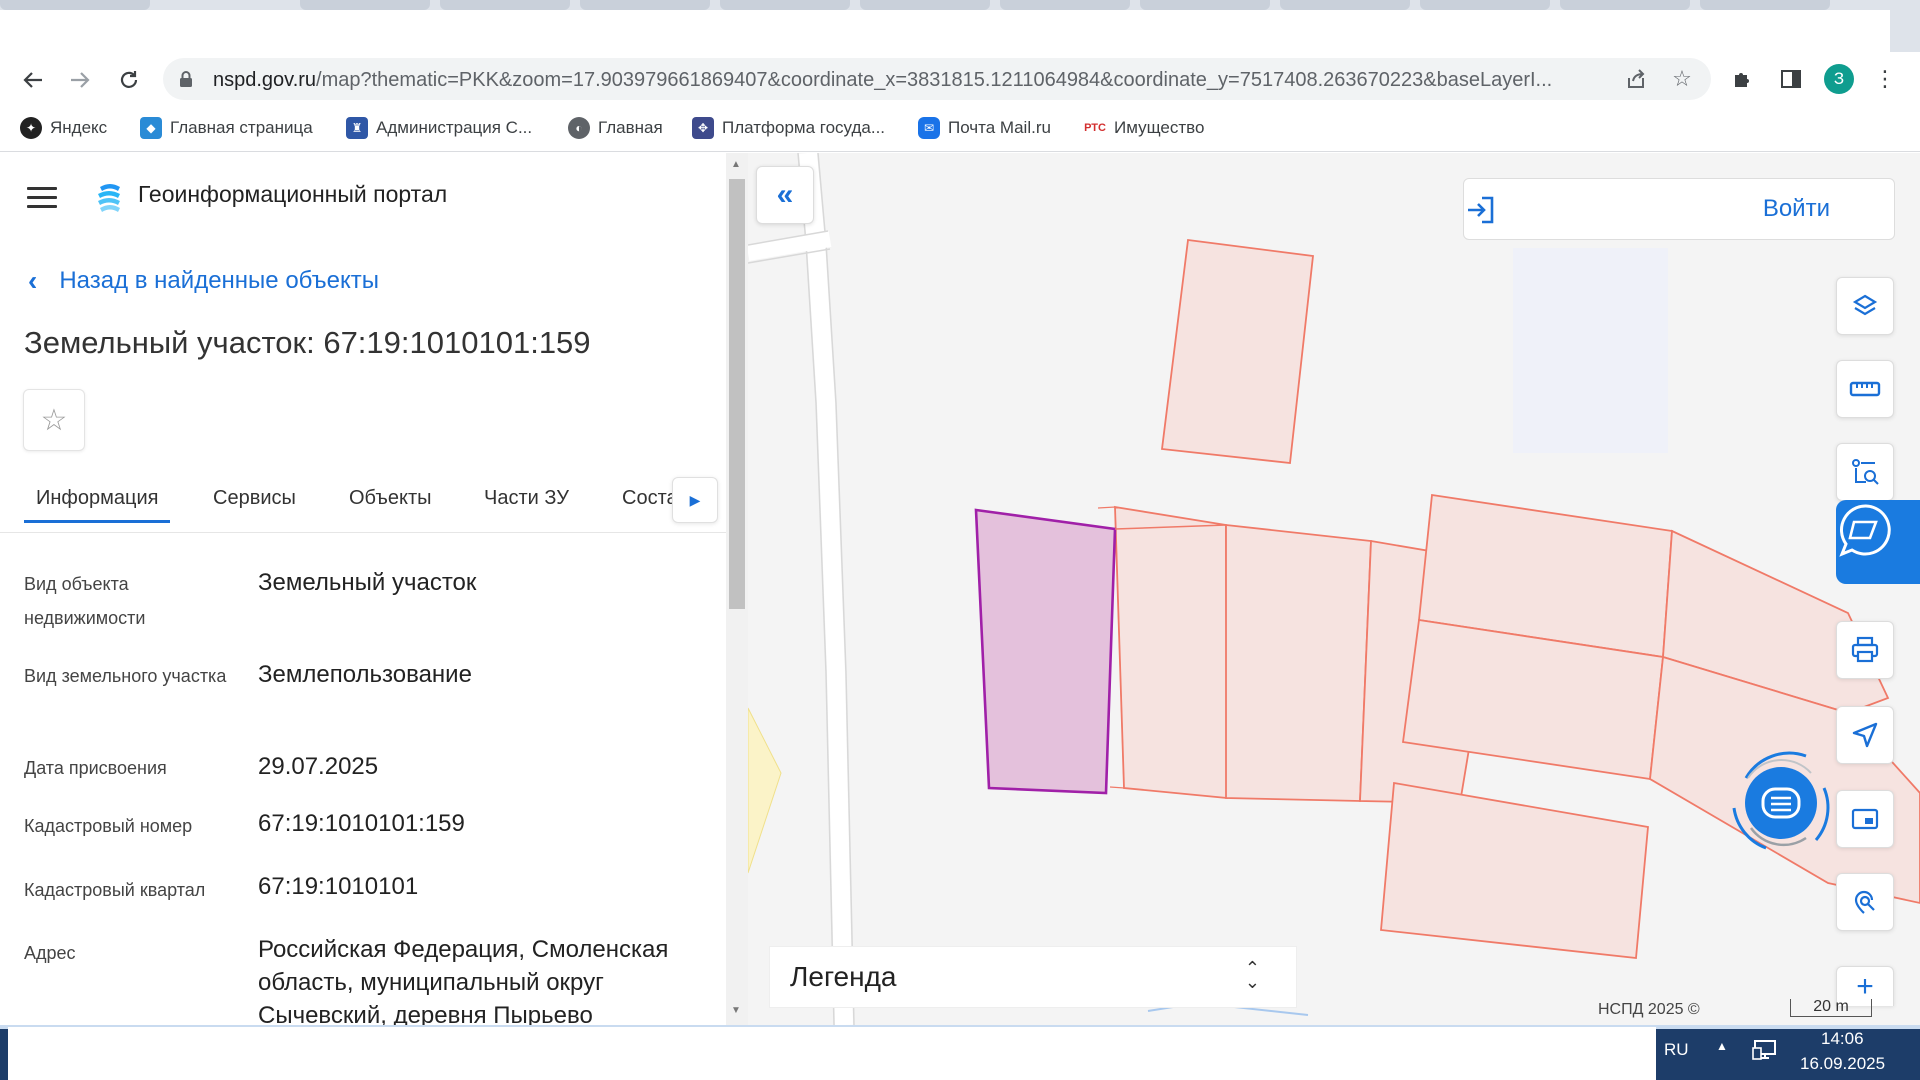 The width and height of the screenshot is (1920, 1080). Describe the element at coordinates (80, 80) in the screenshot. I see `forward-arrow-icon` at that location.